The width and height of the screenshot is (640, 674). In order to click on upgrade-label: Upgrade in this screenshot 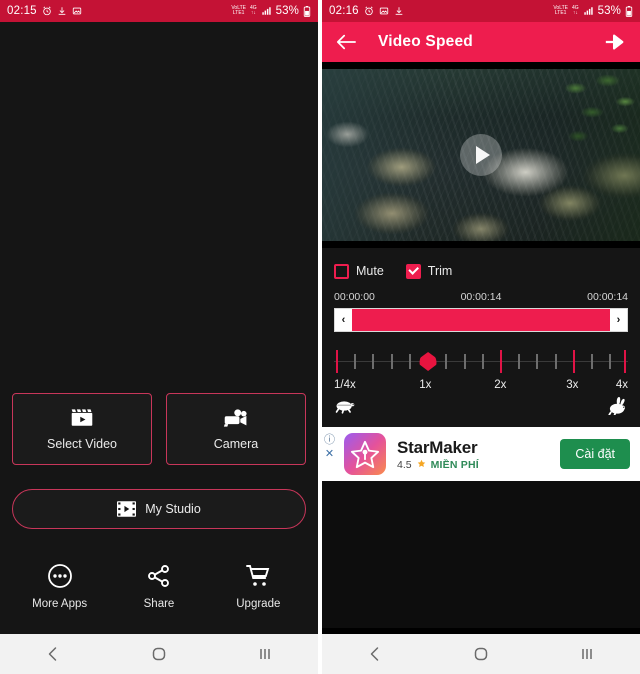, I will do `click(258, 604)`.